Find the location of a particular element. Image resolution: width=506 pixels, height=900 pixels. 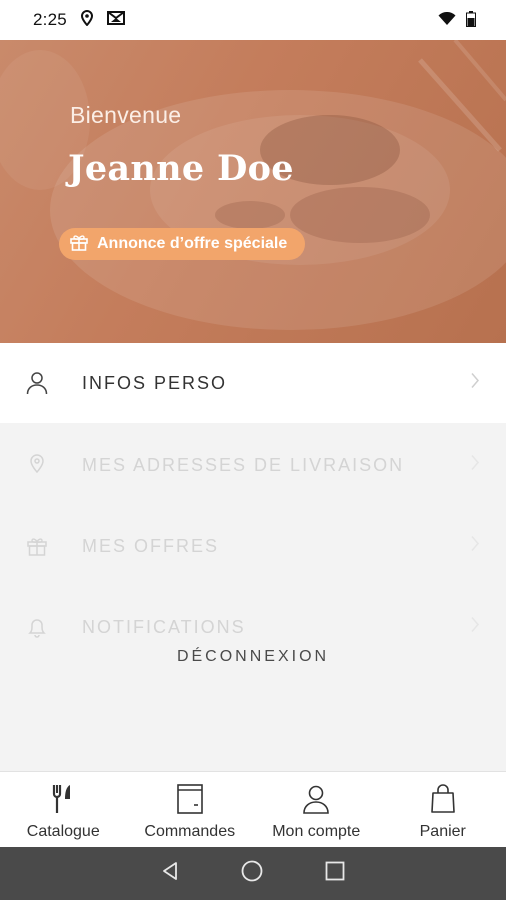

bottom-navigation: Catalogue Commandes Mon compte Panier is located at coordinates (253, 809).